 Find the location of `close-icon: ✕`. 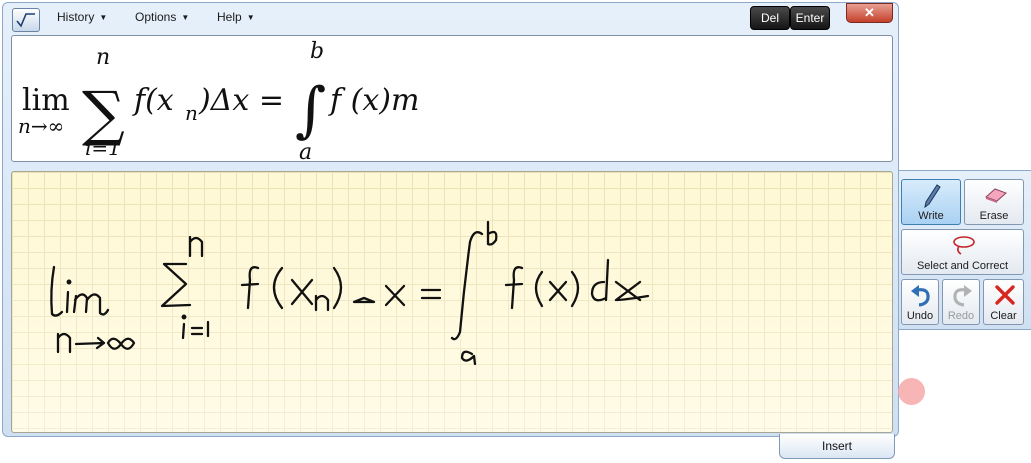

close-icon: ✕ is located at coordinates (869, 12).